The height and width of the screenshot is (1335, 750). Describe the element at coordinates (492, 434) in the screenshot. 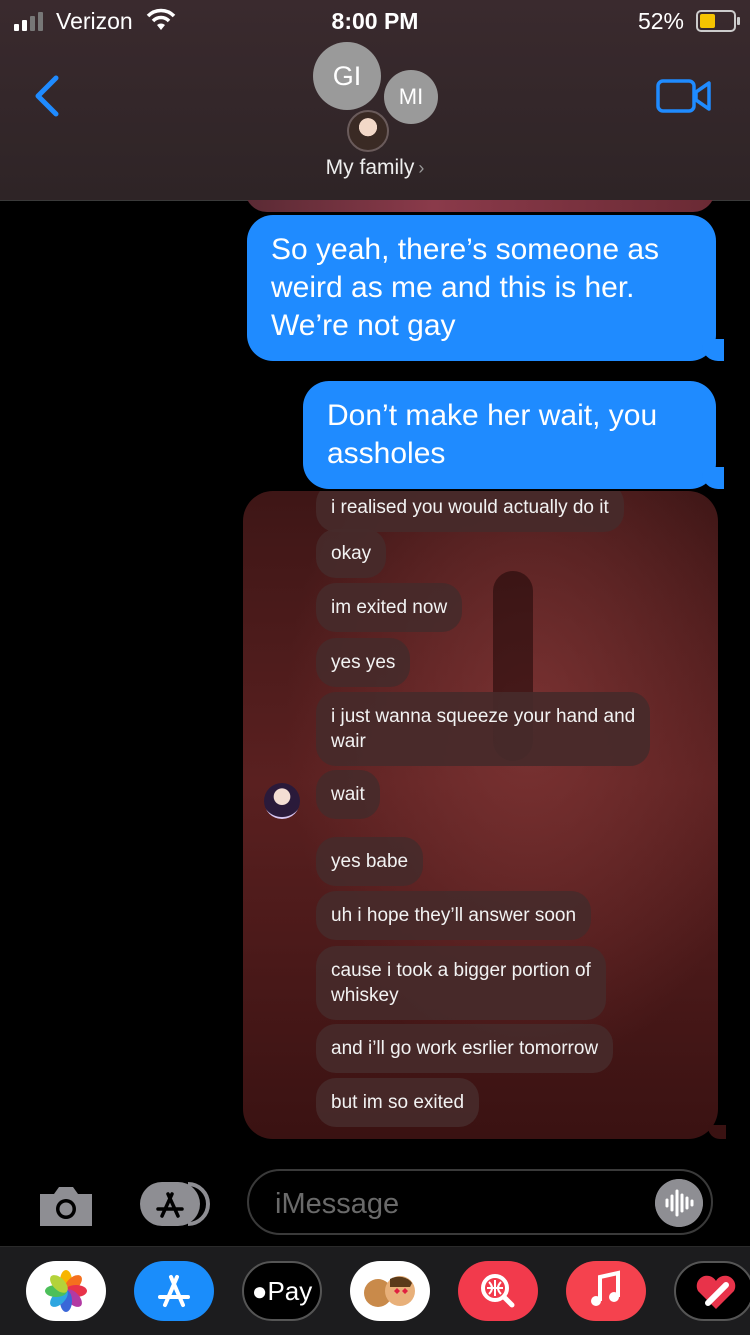

I see `message-text: Don’t make her wait, you assholes` at that location.